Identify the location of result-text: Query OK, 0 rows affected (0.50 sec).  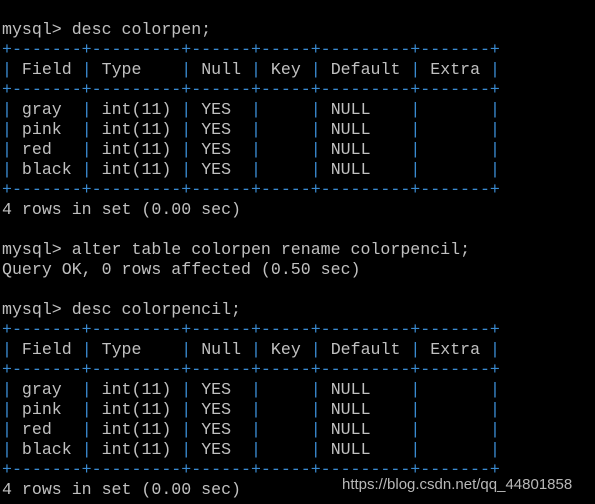
(181, 269).